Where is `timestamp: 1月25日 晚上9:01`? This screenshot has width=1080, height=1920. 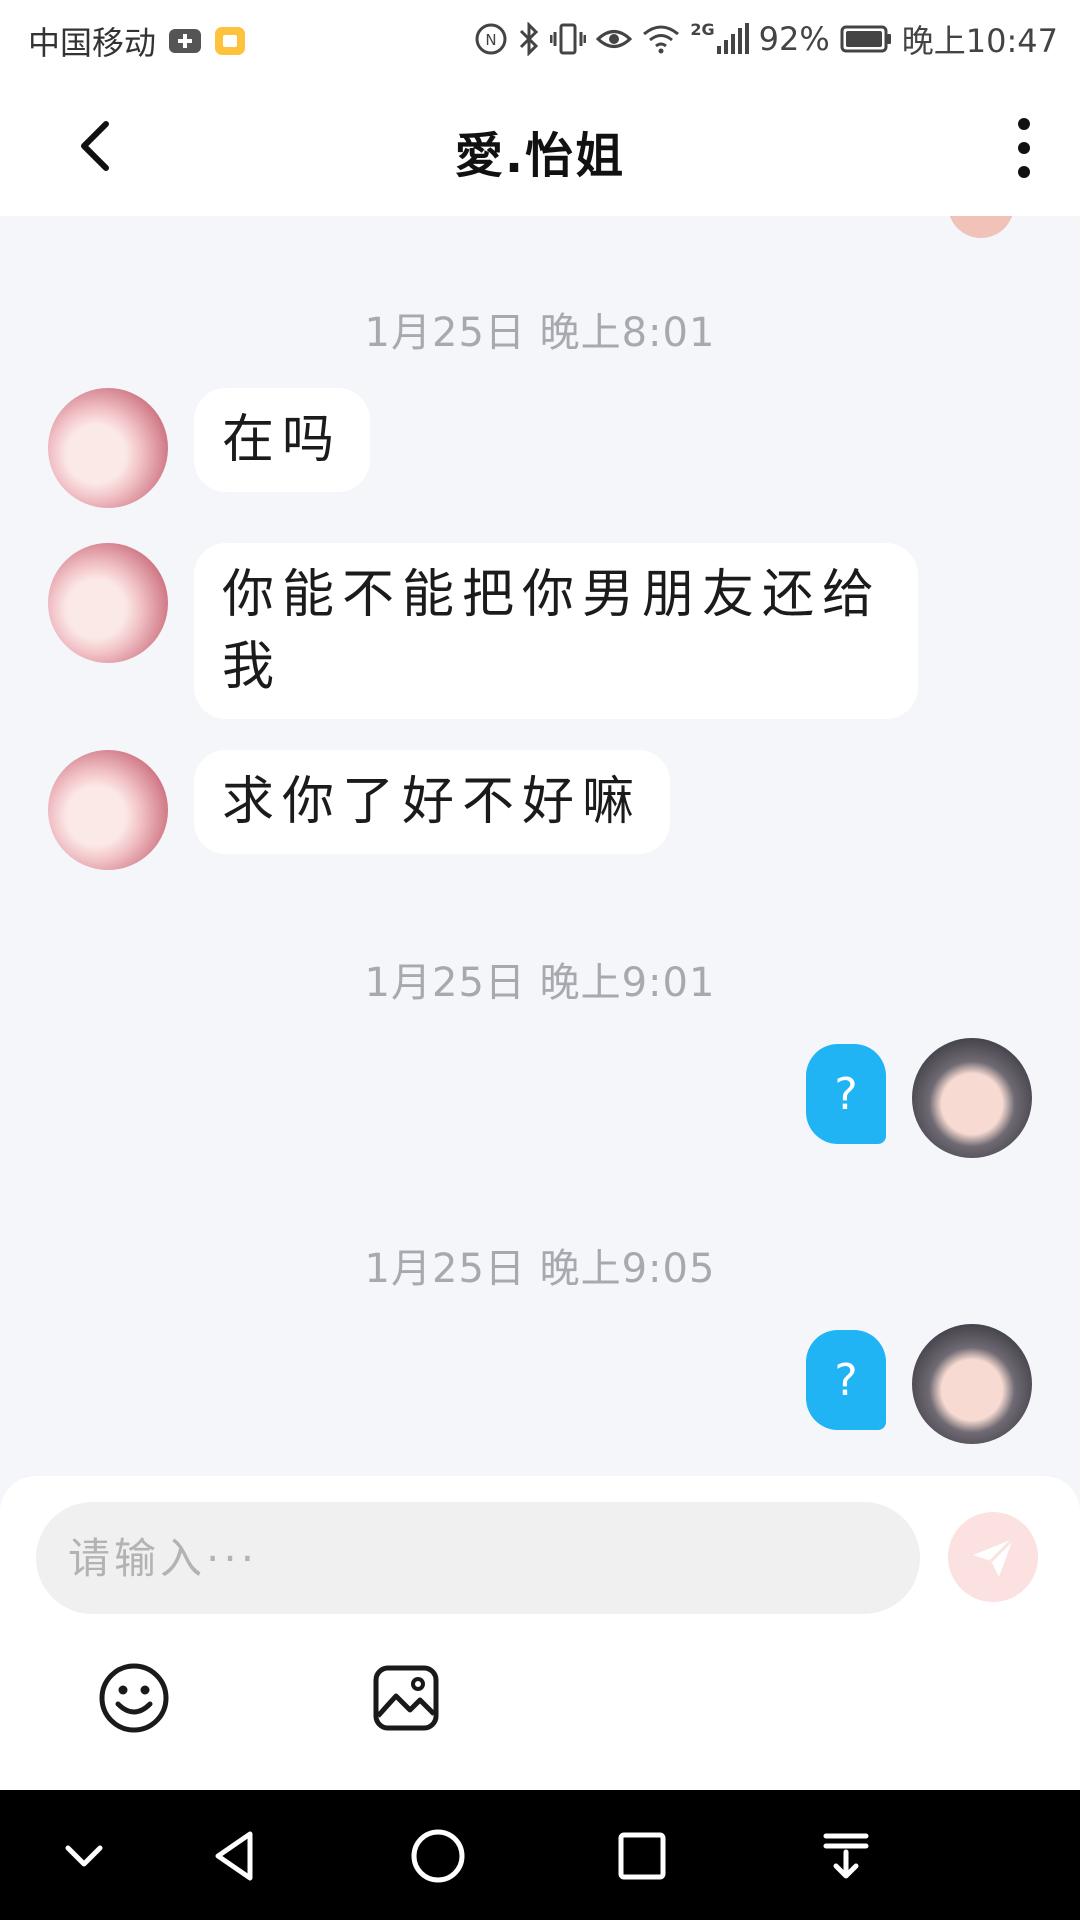
timestamp: 1月25日 晚上9:01 is located at coordinates (540, 983).